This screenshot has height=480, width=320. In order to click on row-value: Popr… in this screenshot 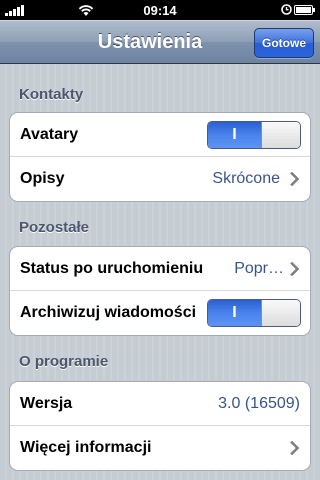, I will do `click(259, 268)`.